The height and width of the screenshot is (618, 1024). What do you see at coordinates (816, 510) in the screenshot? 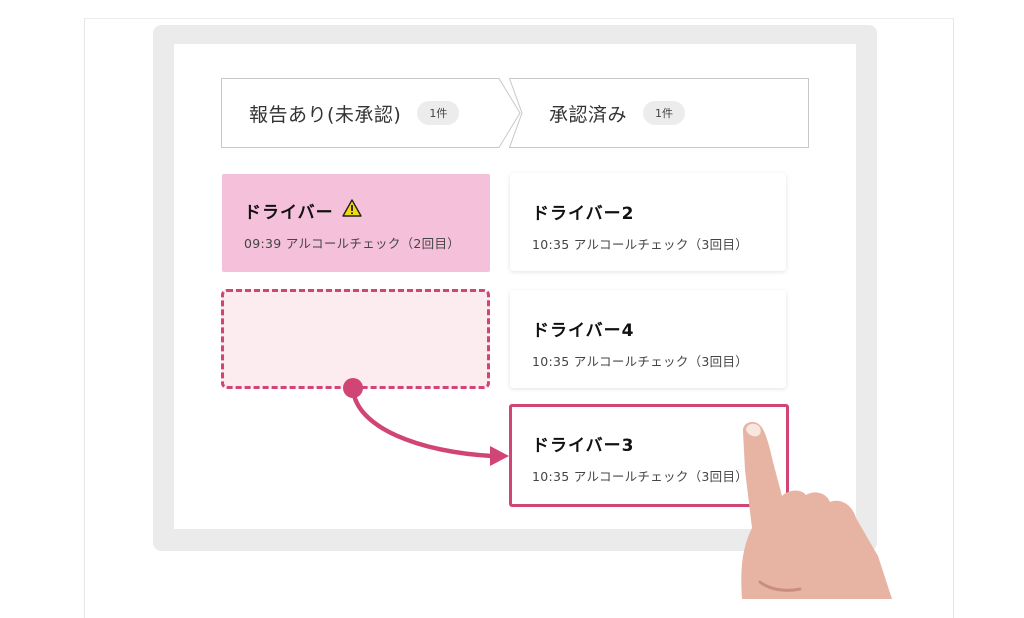
I see `pointing-hand-icon` at bounding box center [816, 510].